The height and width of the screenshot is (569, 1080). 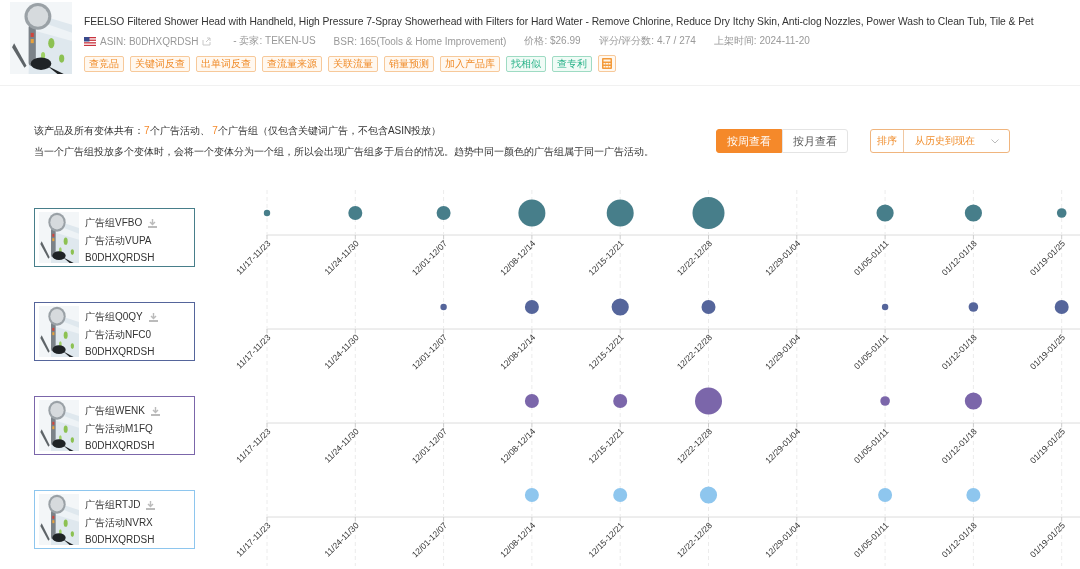 I want to click on product-detail: 评分/评分数: 4.7 / 274, so click(x=647, y=41).